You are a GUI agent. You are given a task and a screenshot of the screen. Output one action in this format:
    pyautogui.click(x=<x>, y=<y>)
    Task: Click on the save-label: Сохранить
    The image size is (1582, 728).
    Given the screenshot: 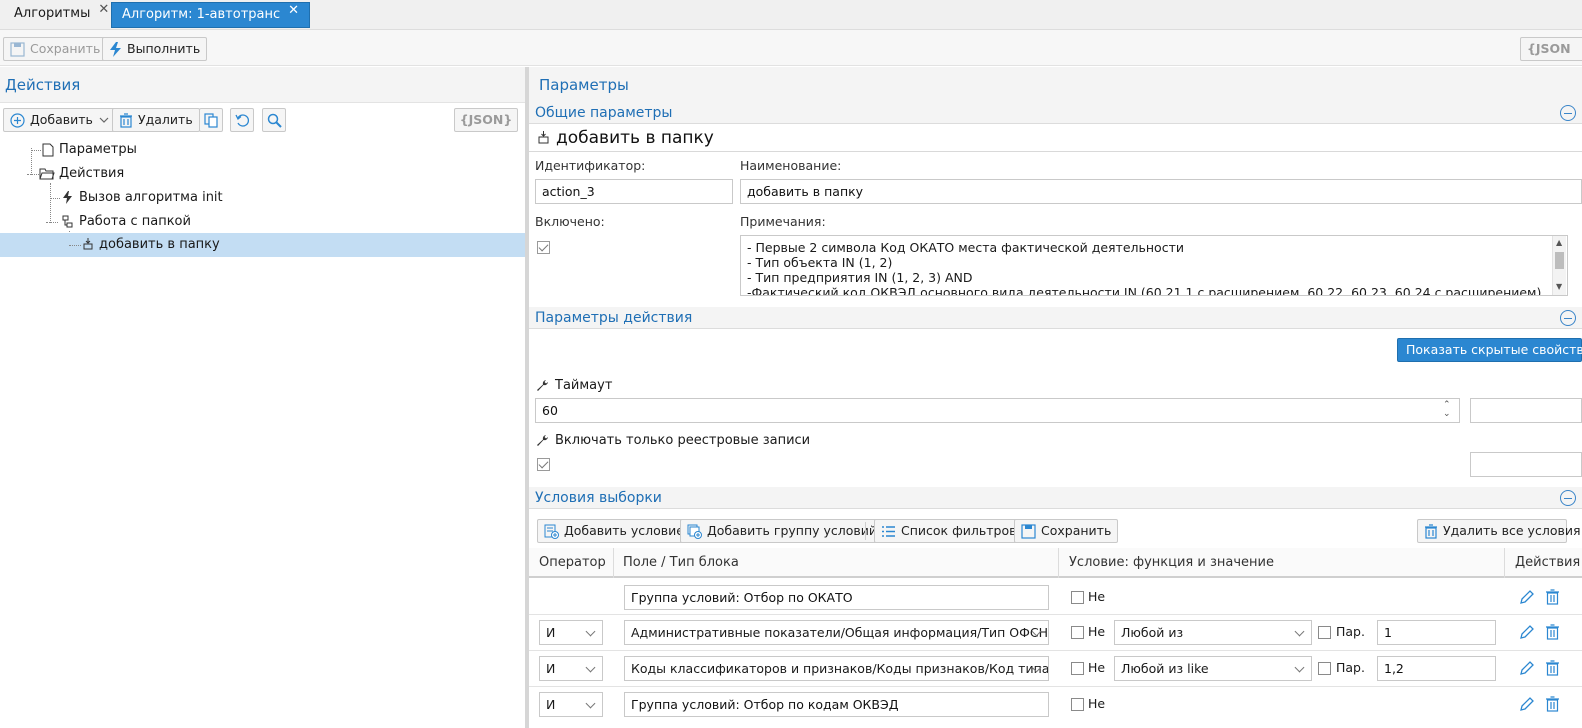 What is the action you would take?
    pyautogui.click(x=65, y=48)
    